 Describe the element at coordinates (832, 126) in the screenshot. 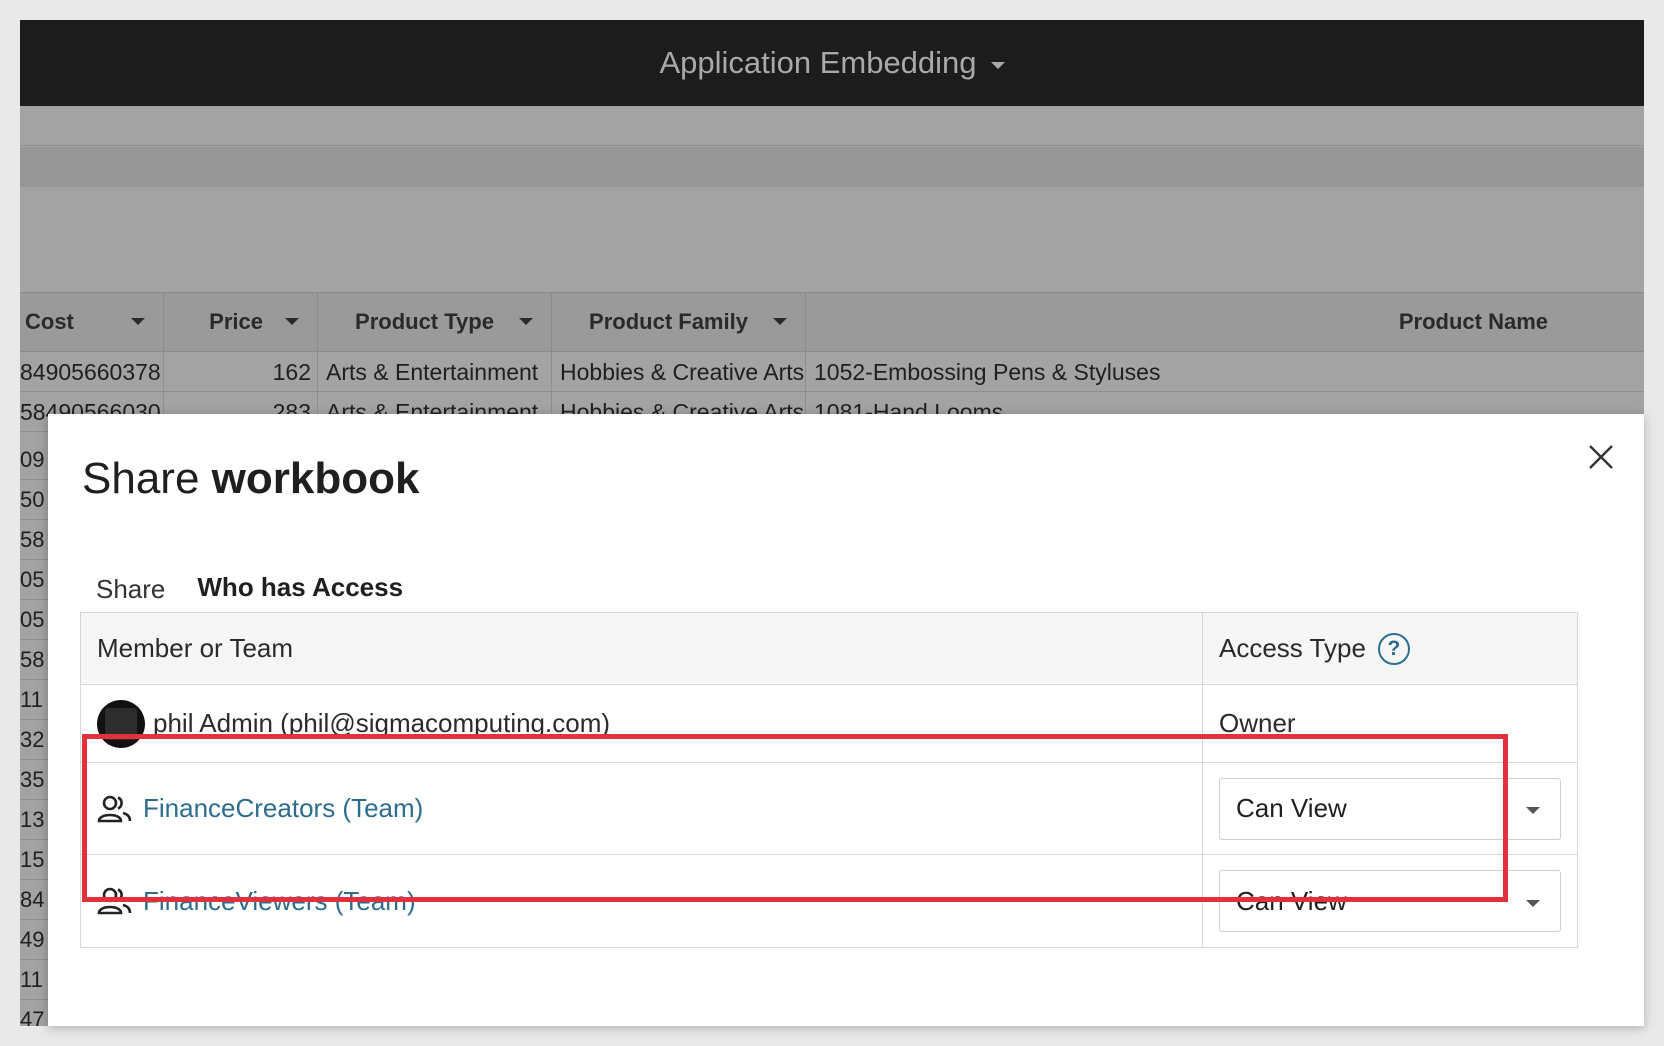

I see `toolbar-band` at that location.